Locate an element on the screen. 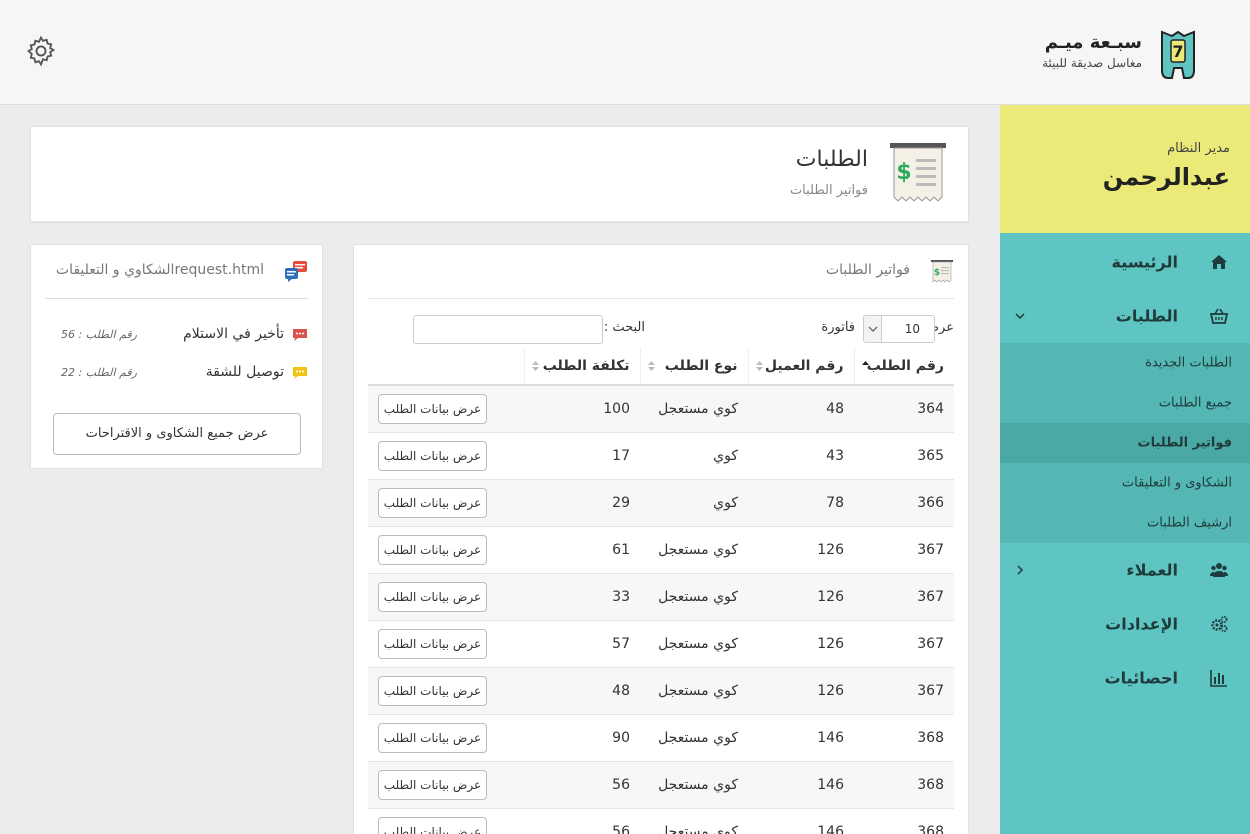 This screenshot has width=1250, height=834. page-size-select: 10 is located at coordinates (899, 329).